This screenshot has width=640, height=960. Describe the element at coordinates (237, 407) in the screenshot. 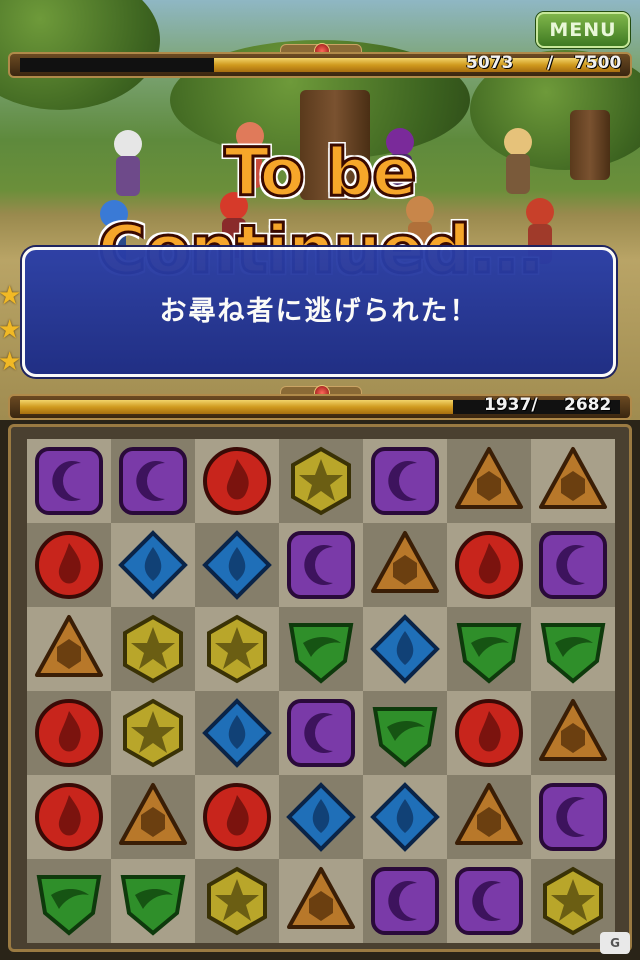

I see `party-hp-fill` at that location.